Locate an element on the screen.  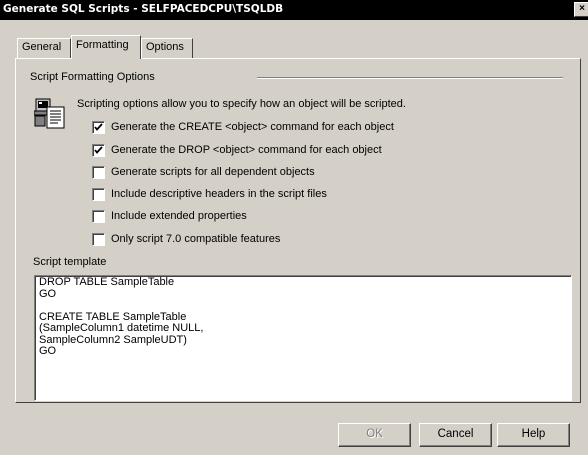
tab-formatting-label: Formatting is located at coordinates (102, 45).